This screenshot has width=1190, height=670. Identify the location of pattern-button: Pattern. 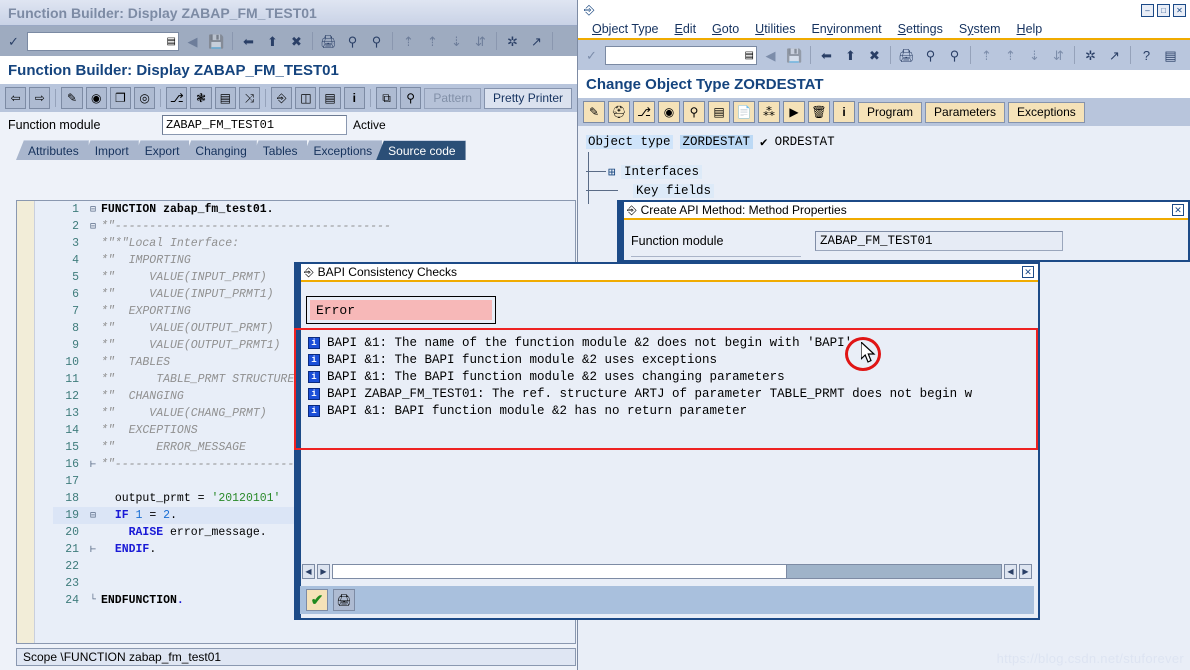
(453, 98).